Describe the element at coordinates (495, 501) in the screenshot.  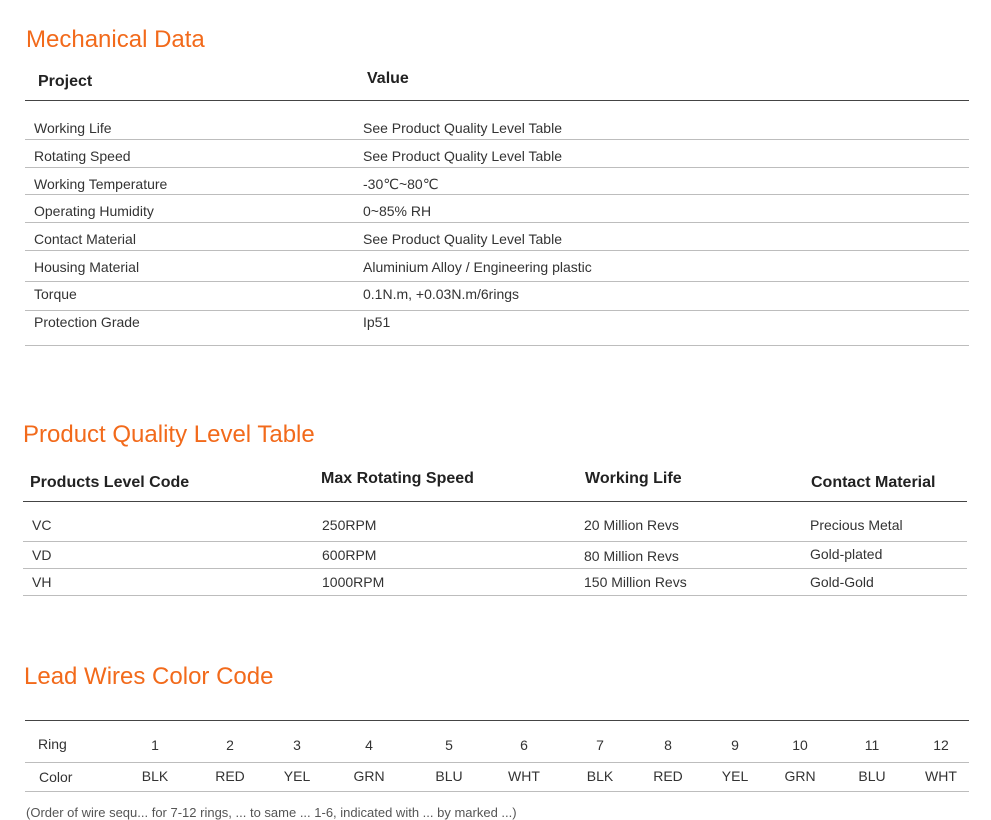
I see `quality-header-rule` at that location.